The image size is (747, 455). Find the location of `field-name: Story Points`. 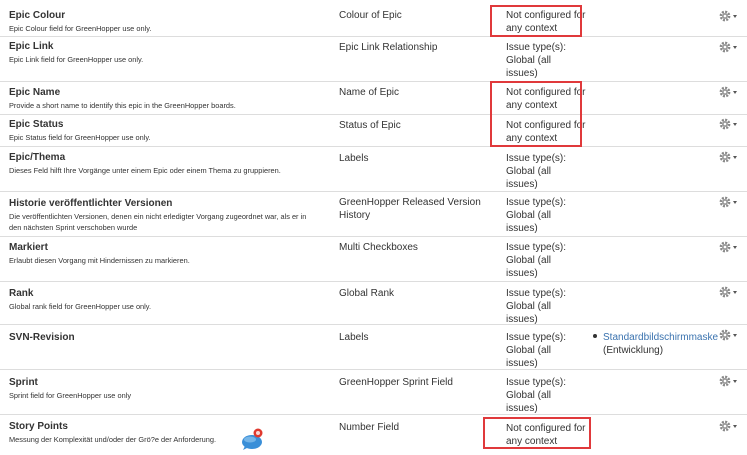

field-name: Story Points is located at coordinates (38, 426).